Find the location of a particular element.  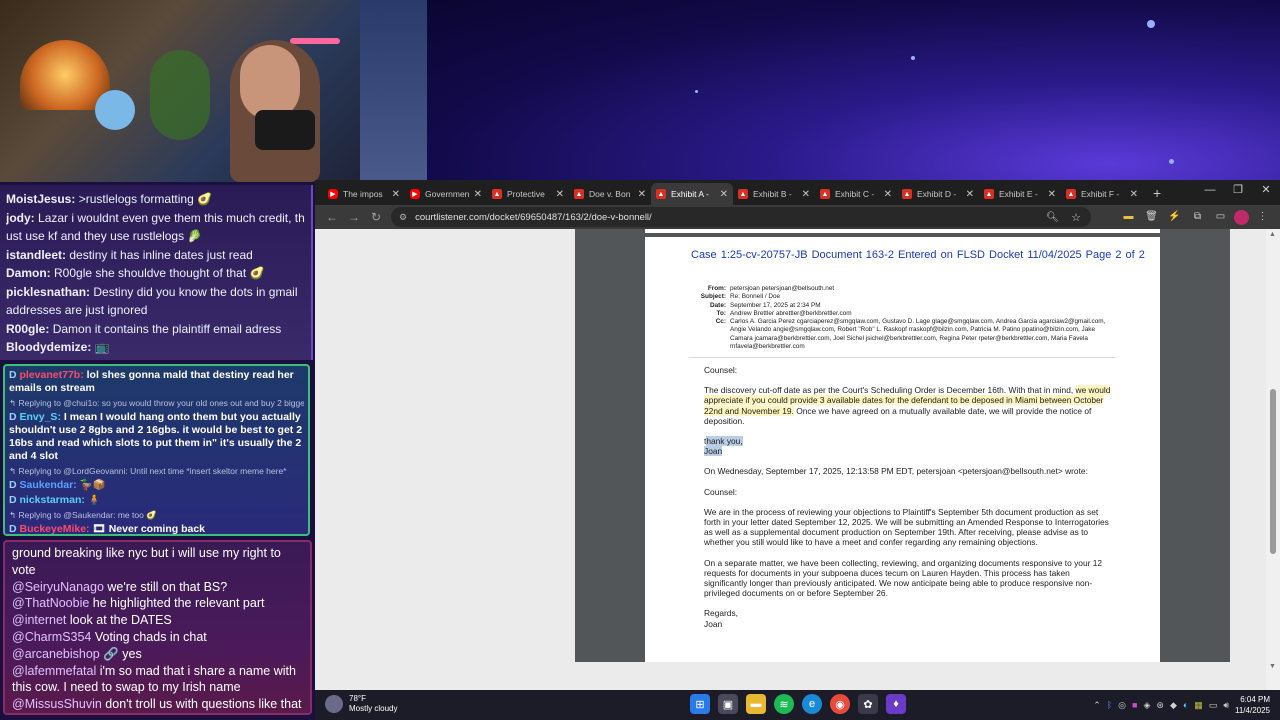

tab-exhibit-a: ▲ Exhibit A - ✕ is located at coordinates (692, 194).